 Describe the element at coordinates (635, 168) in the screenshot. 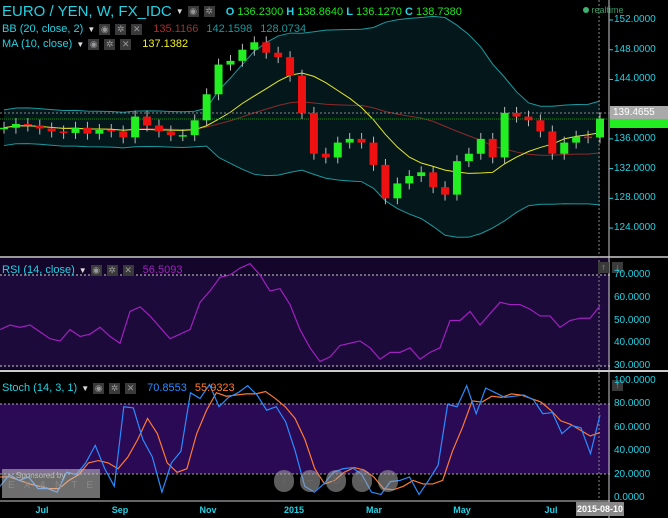

I see `price-tick: 132.0000` at that location.